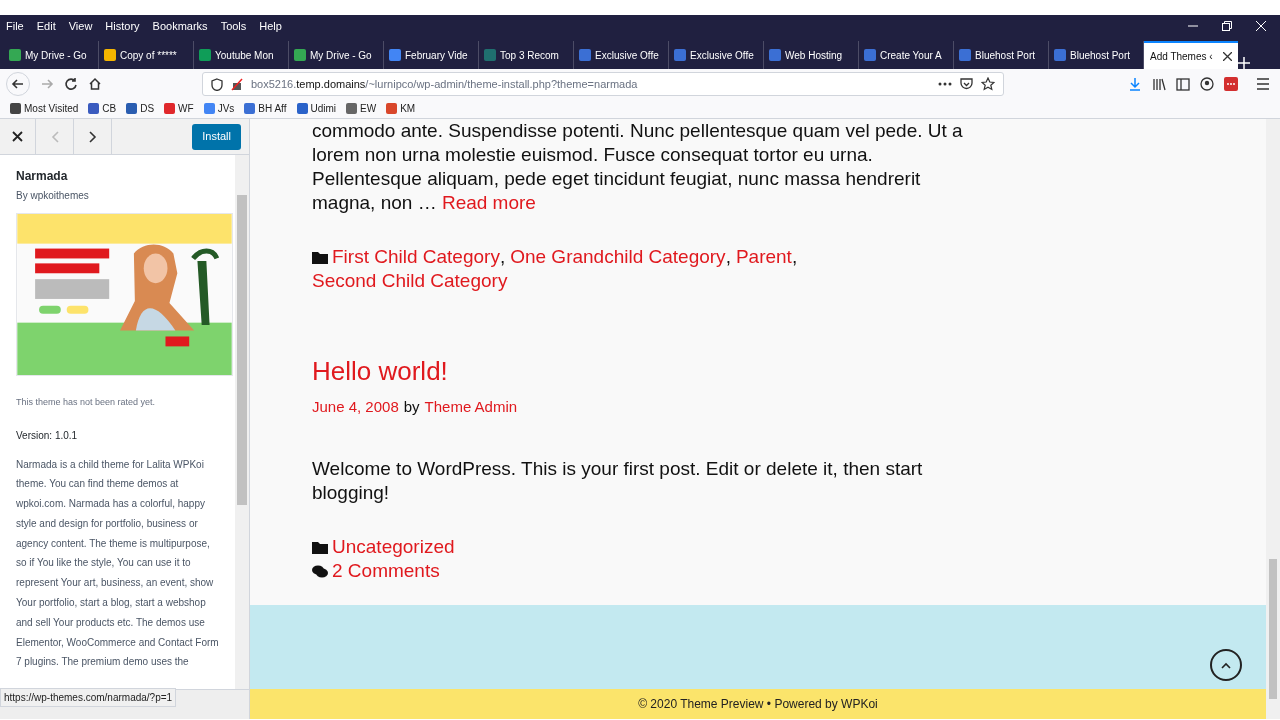 The height and width of the screenshot is (720, 1280). Describe the element at coordinates (471, 407) in the screenshot. I see `author-link: Theme Admin` at that location.